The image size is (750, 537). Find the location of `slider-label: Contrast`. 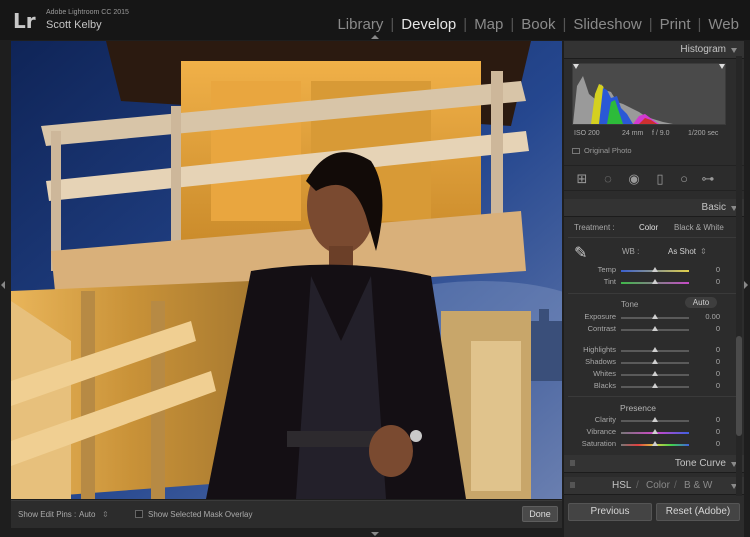

slider-label: Contrast is located at coordinates (601, 328).